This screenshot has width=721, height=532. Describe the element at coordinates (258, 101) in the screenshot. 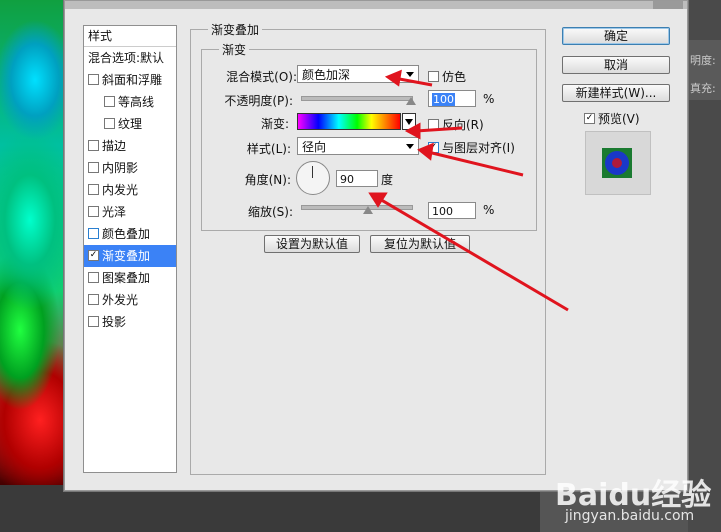

I see `opacity-label: 不透明度(P):` at that location.